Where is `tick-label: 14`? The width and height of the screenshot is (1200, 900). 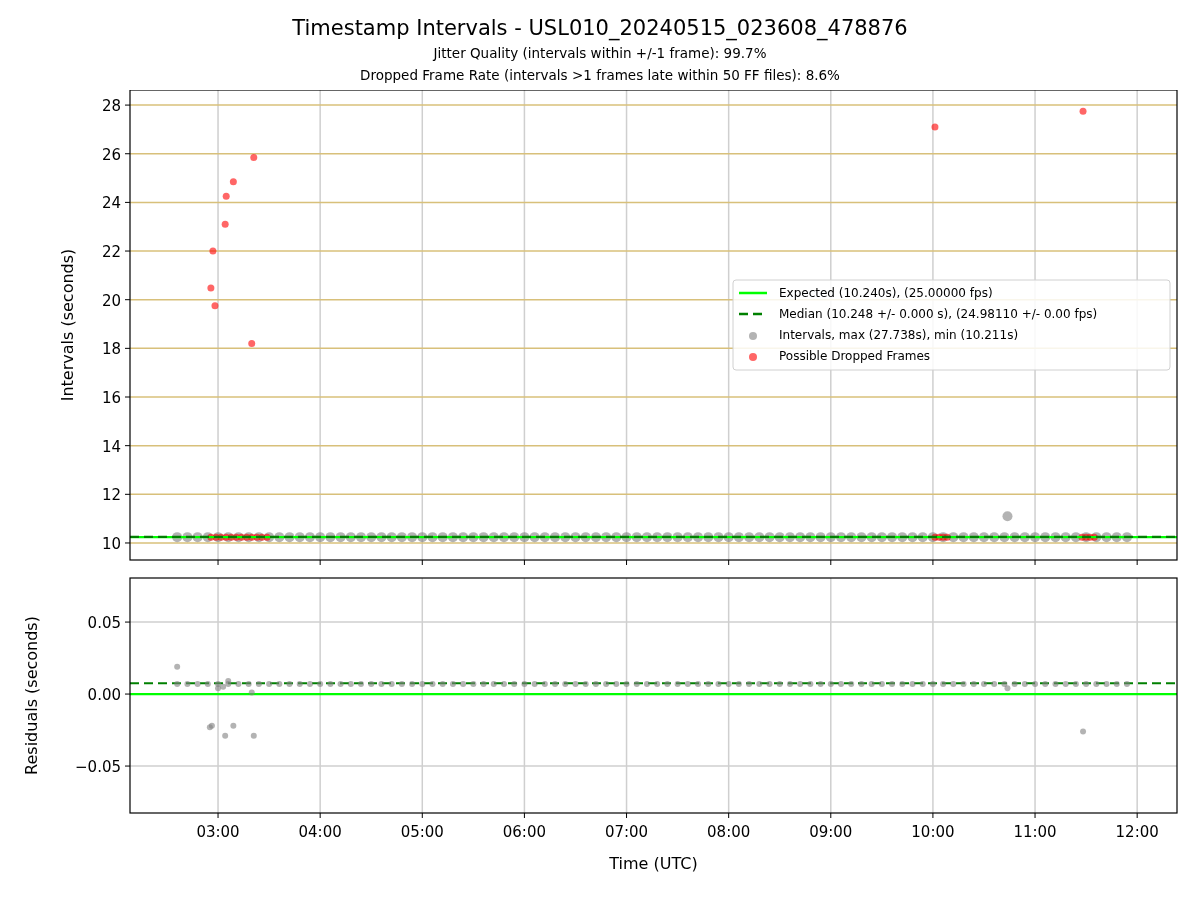
tick-label: 14 is located at coordinates (111, 446).